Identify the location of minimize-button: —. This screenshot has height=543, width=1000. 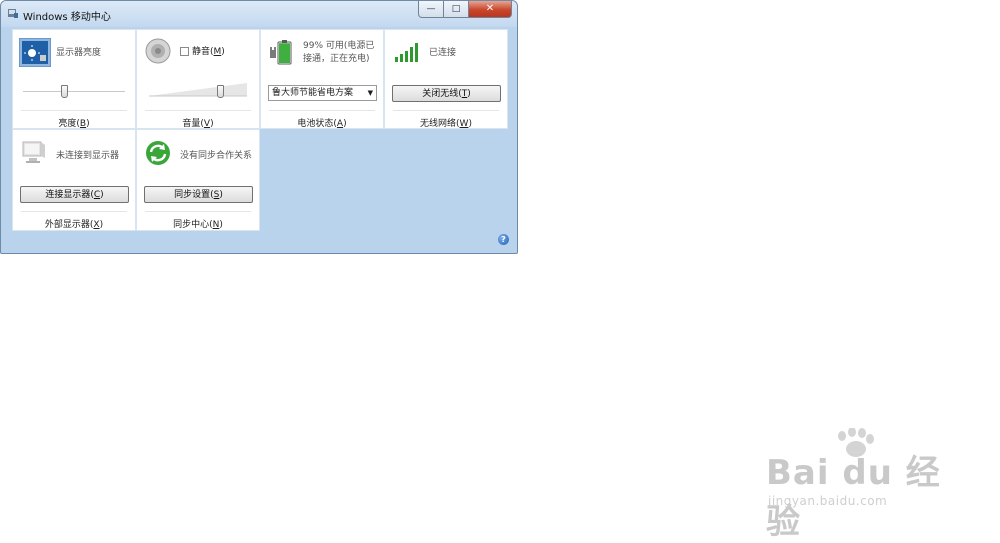
(431, 9).